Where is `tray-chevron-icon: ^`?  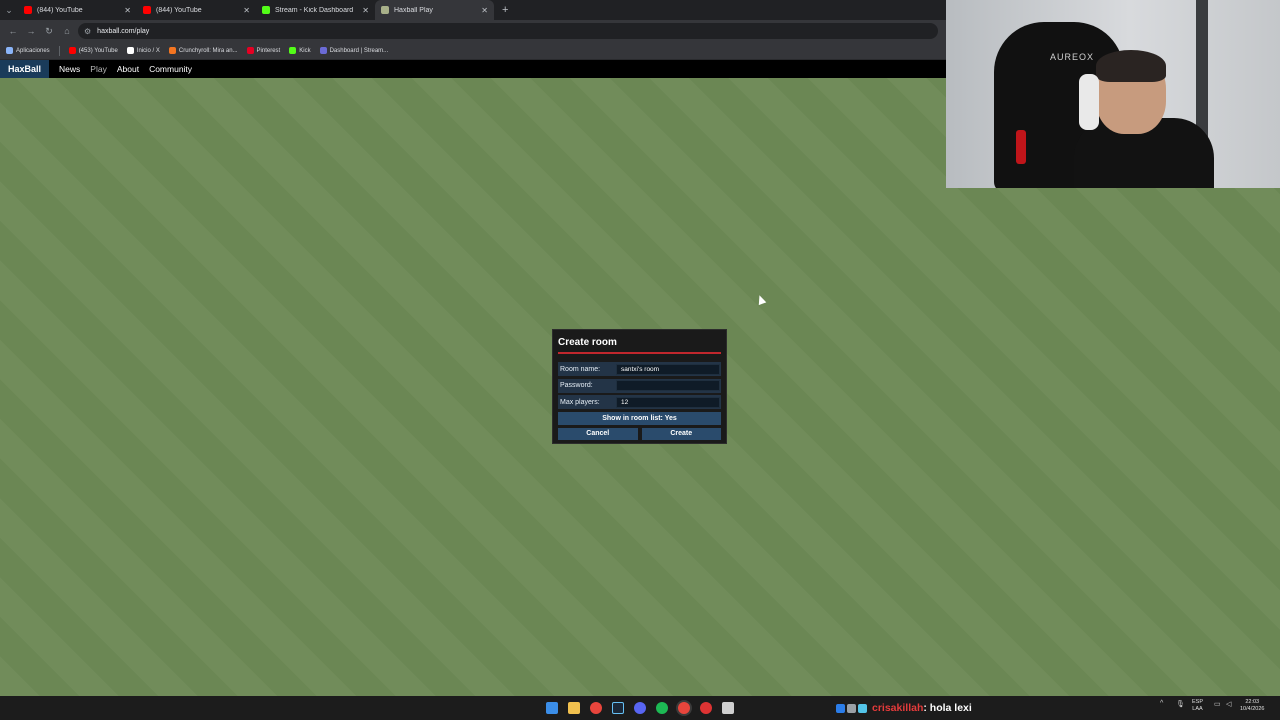 tray-chevron-icon: ^ is located at coordinates (1161, 703).